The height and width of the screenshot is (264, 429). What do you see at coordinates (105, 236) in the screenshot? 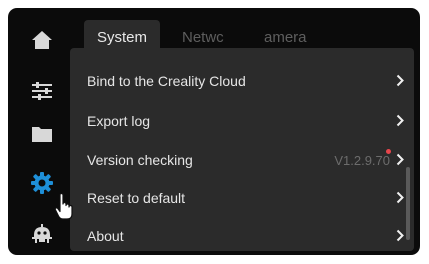
I see `row-label: About` at bounding box center [105, 236].